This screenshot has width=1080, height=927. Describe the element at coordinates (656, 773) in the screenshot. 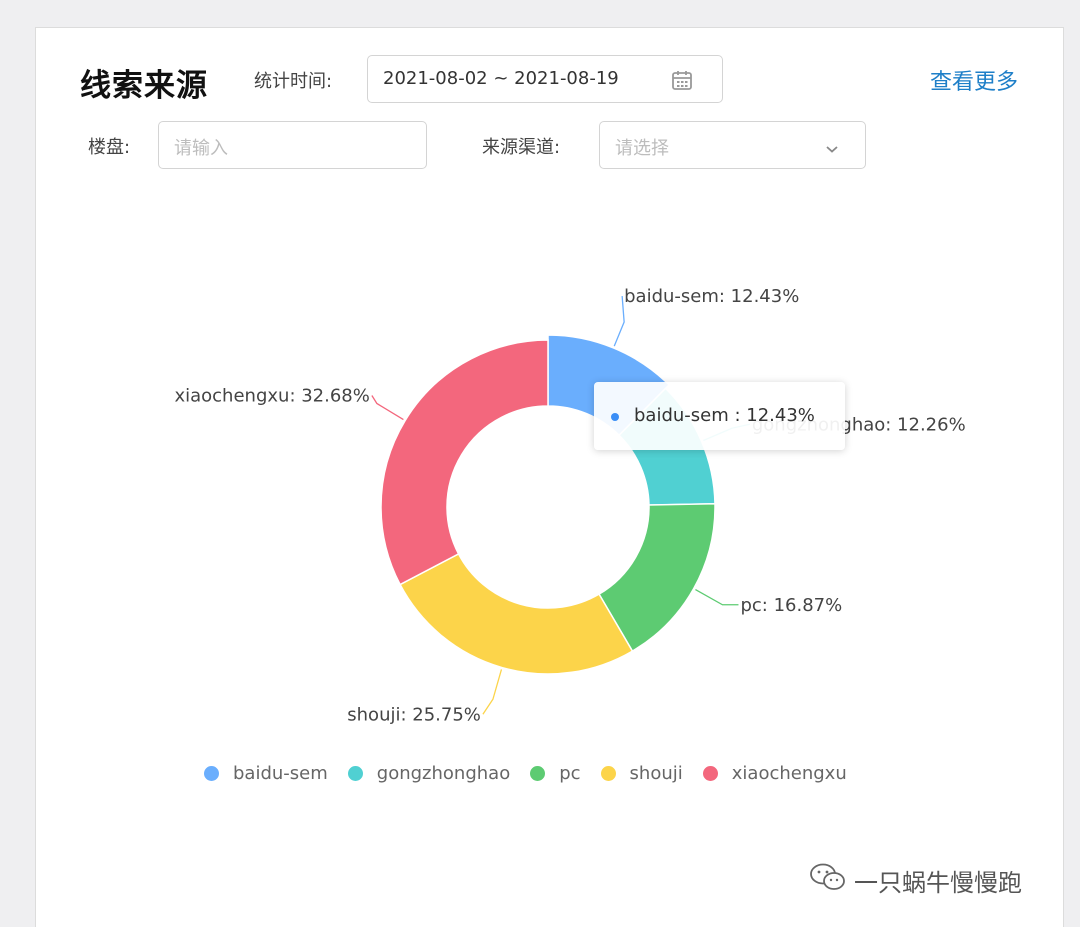

I see `legend-label: shouji` at that location.